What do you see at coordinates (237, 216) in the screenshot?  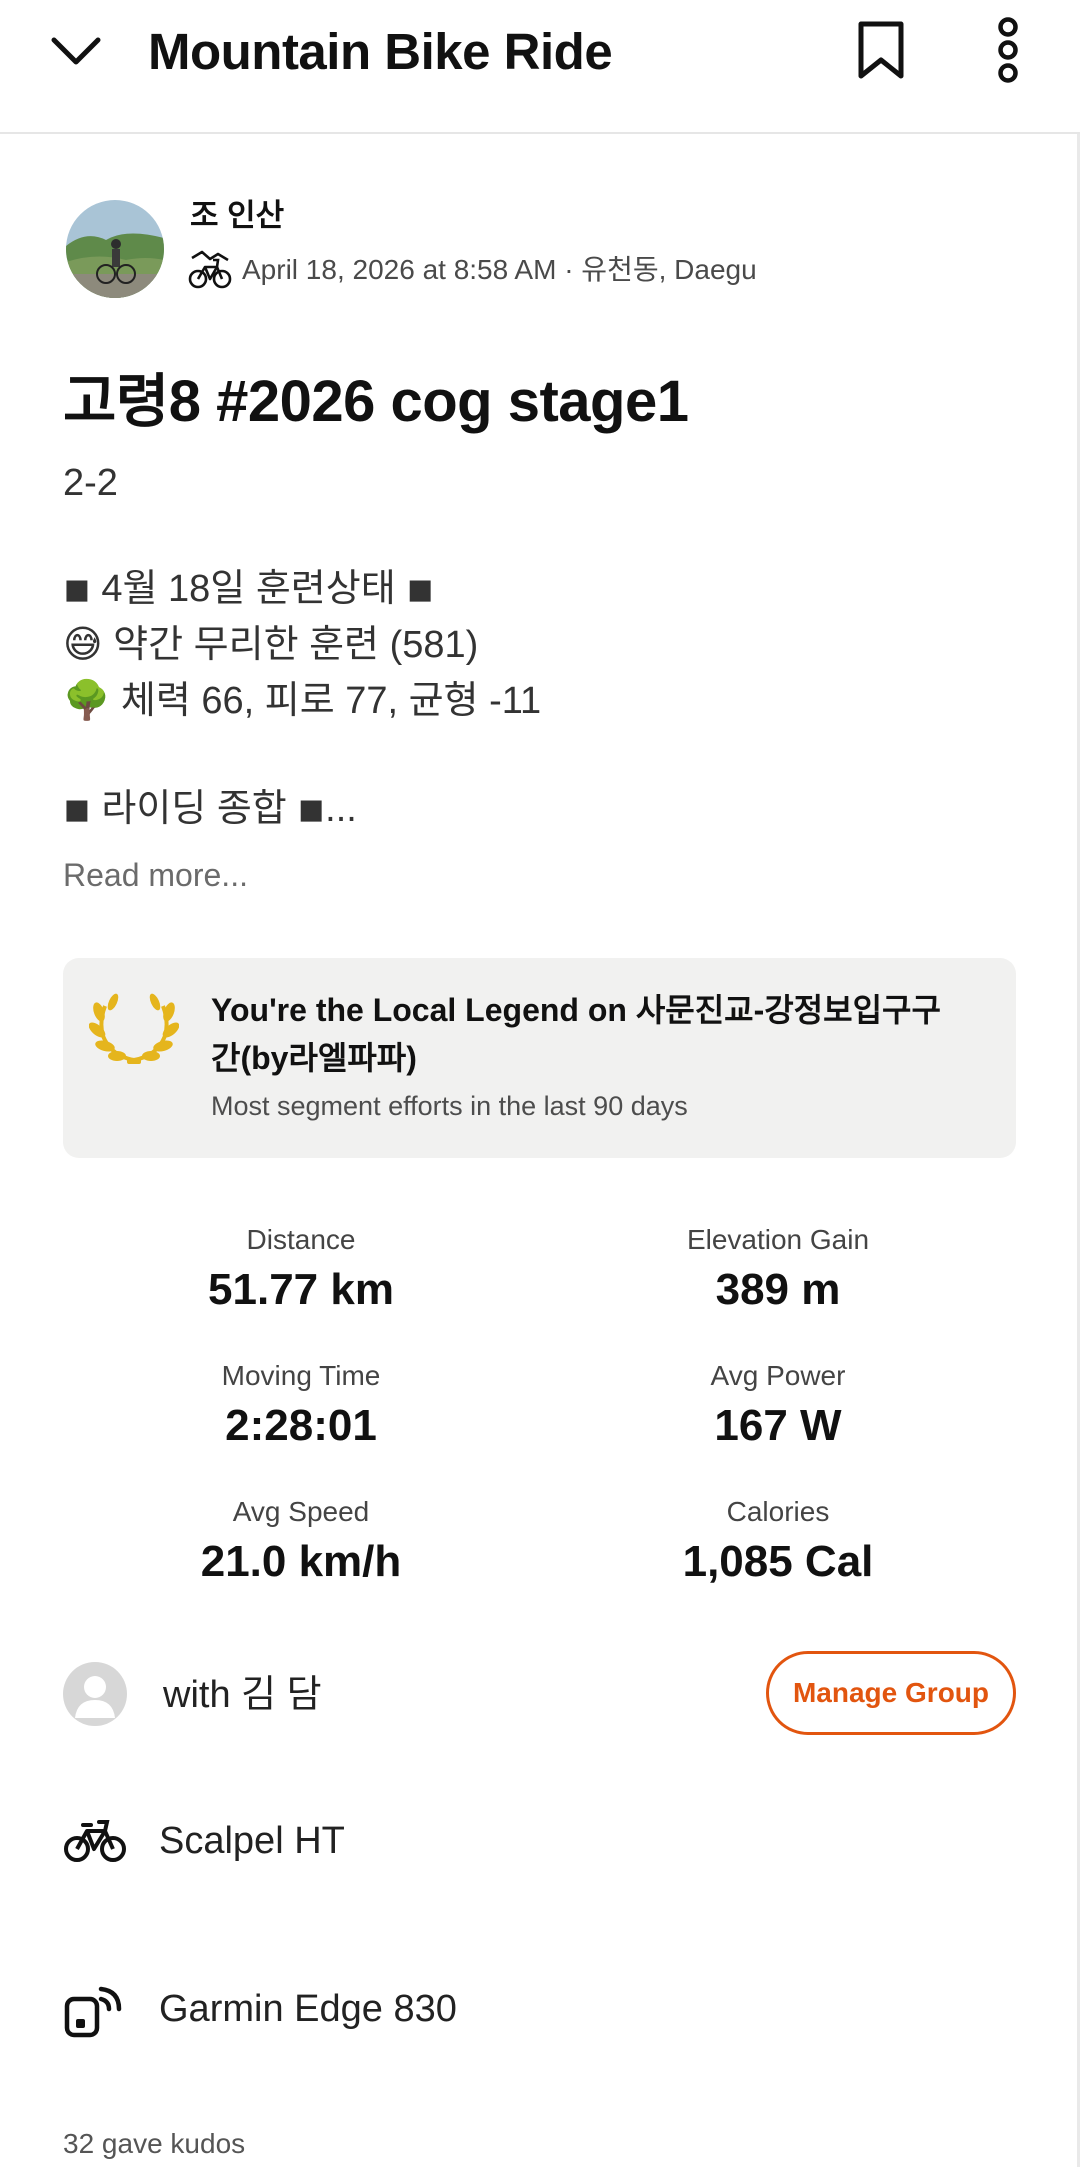 I see `athlete-name: 조 인산` at bounding box center [237, 216].